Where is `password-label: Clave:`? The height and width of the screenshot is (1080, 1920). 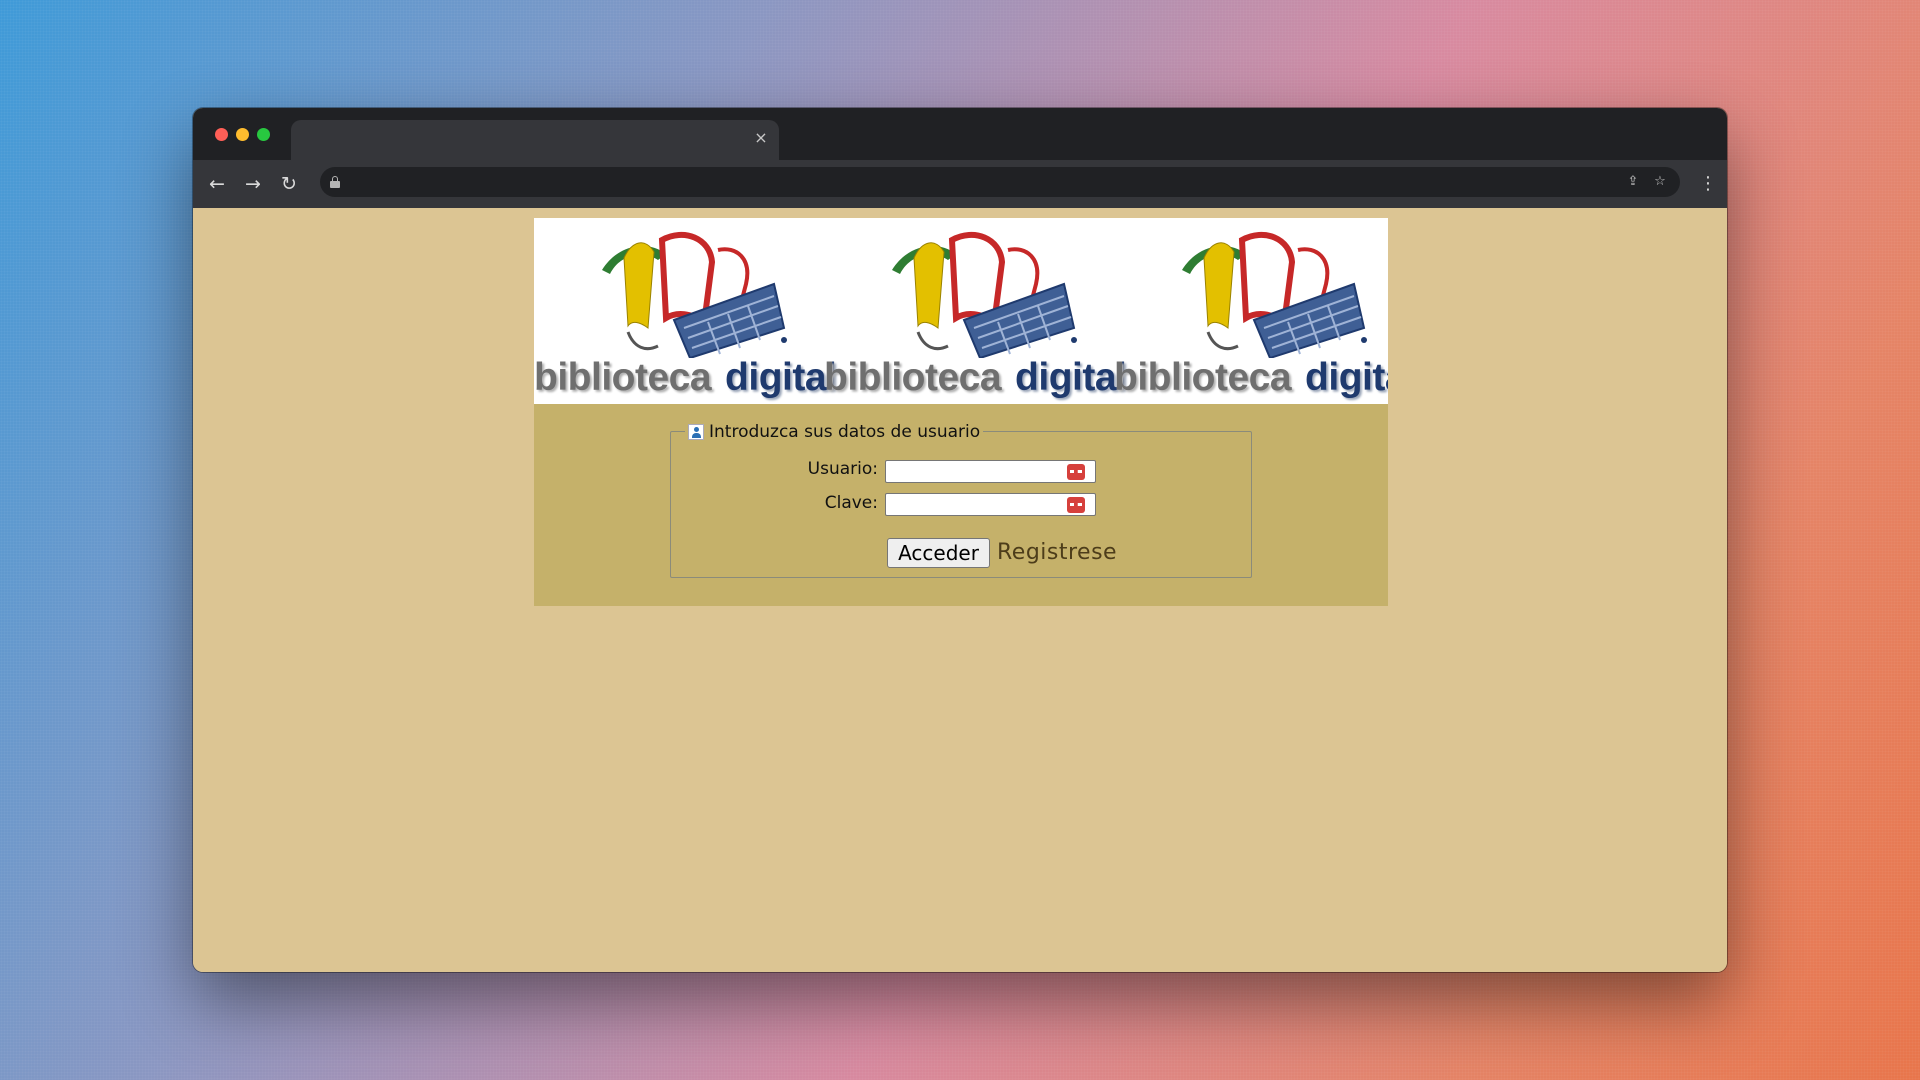
password-label: Clave: is located at coordinates (851, 503).